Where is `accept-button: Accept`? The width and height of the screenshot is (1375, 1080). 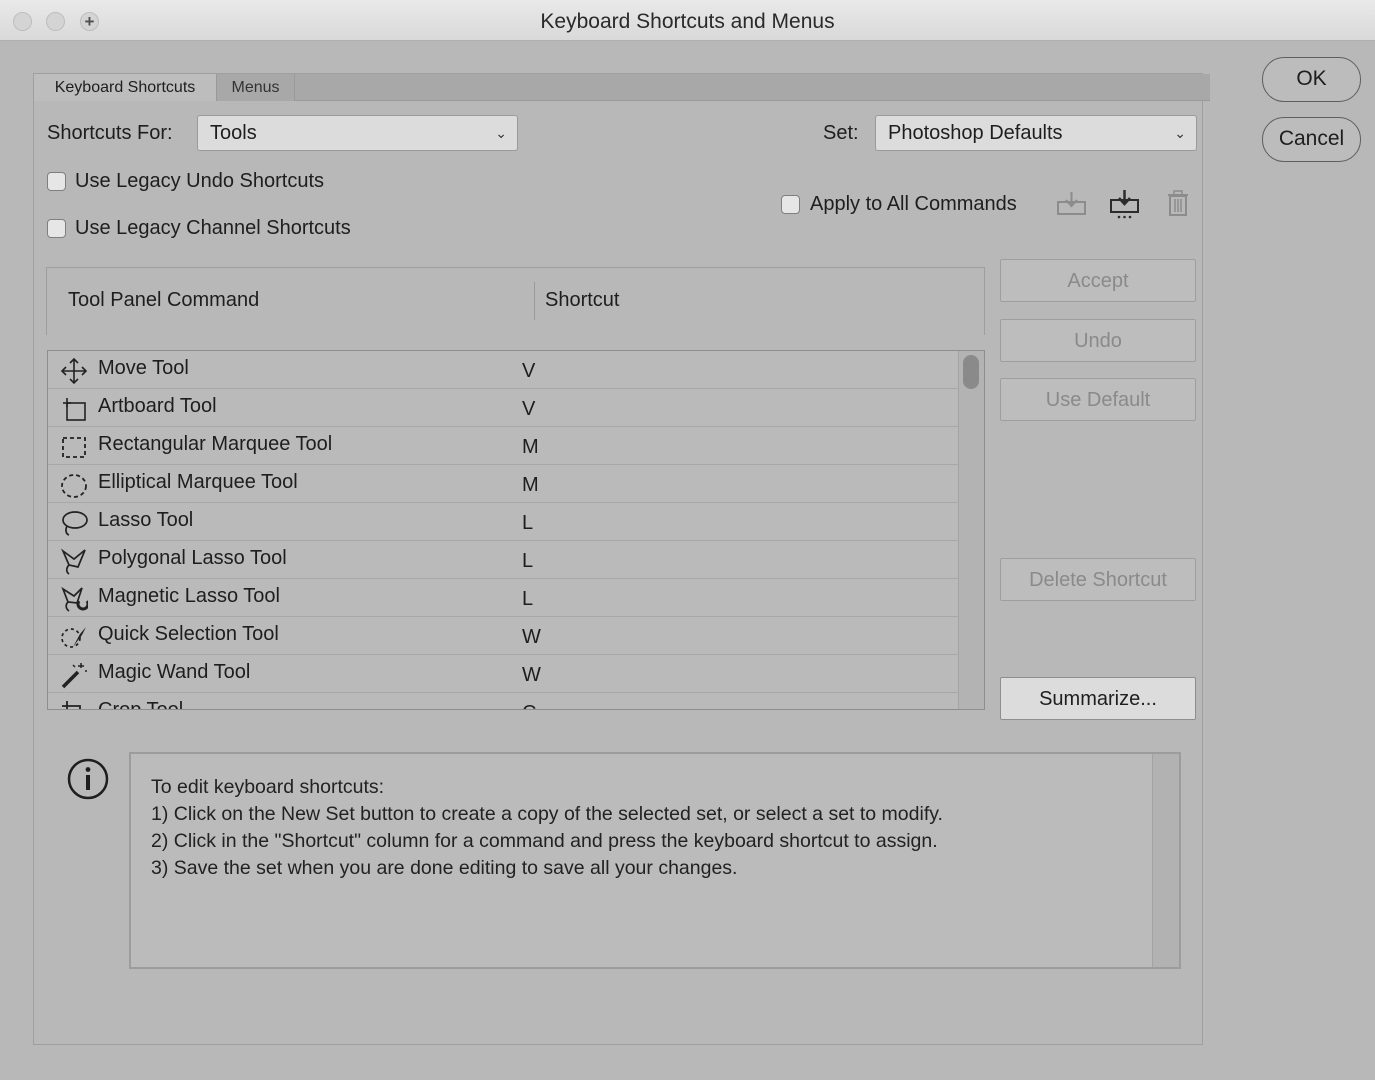
accept-button: Accept is located at coordinates (1098, 280).